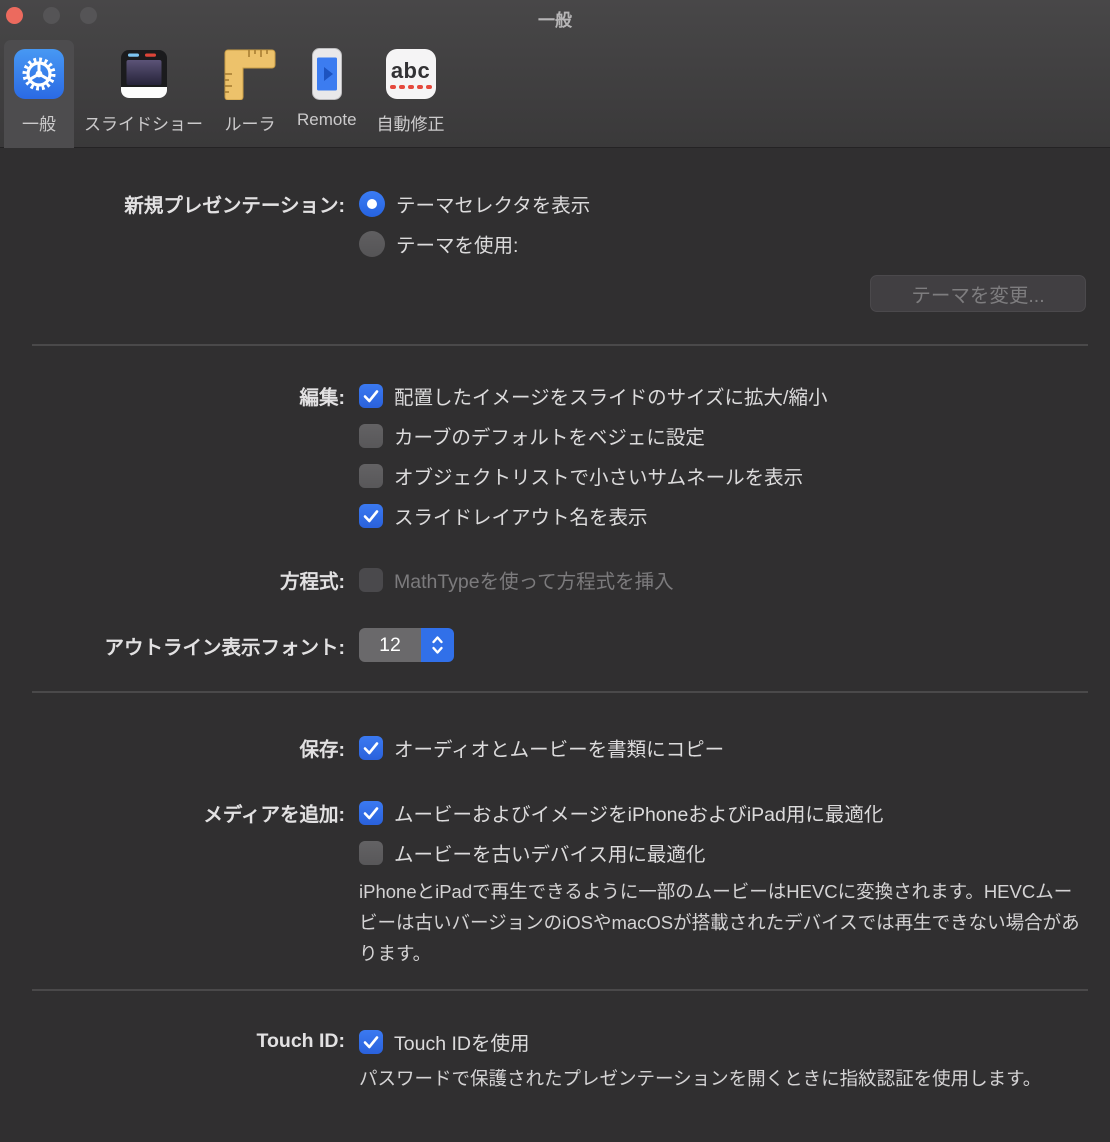 This screenshot has height=1142, width=1110. Describe the element at coordinates (371, 812) in the screenshot. I see `checkbox-optimize-iphone-ipad` at that location.